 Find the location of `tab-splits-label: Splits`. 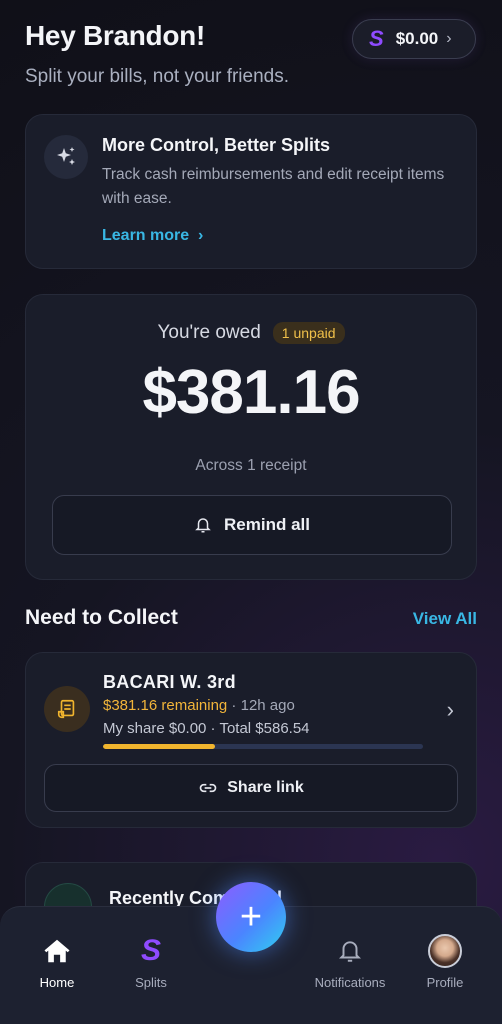

tab-splits-label: Splits is located at coordinates (151, 982).